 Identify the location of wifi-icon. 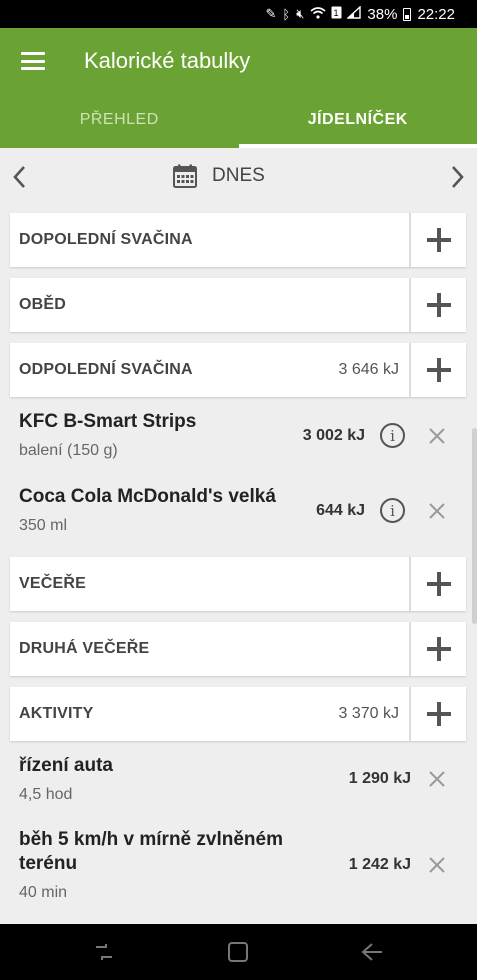
(318, 14).